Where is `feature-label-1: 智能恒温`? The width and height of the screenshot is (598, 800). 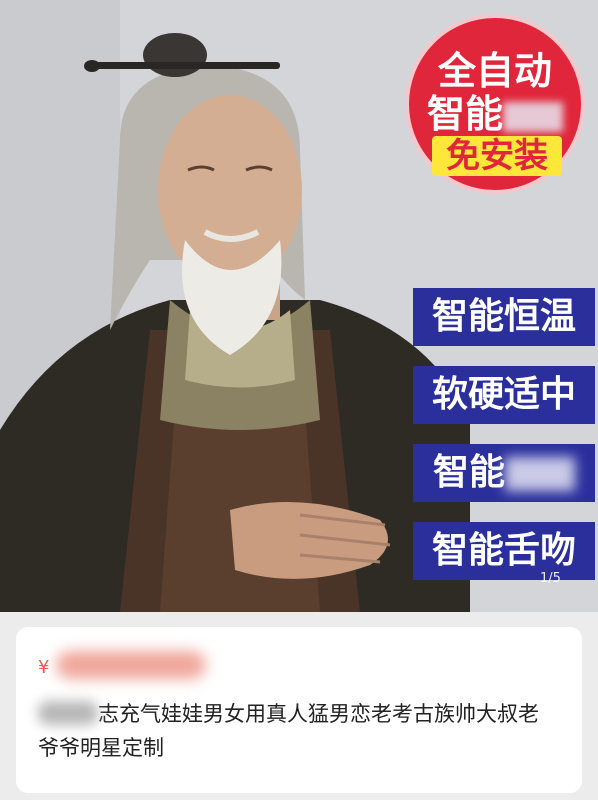 feature-label-1: 智能恒温 is located at coordinates (504, 317).